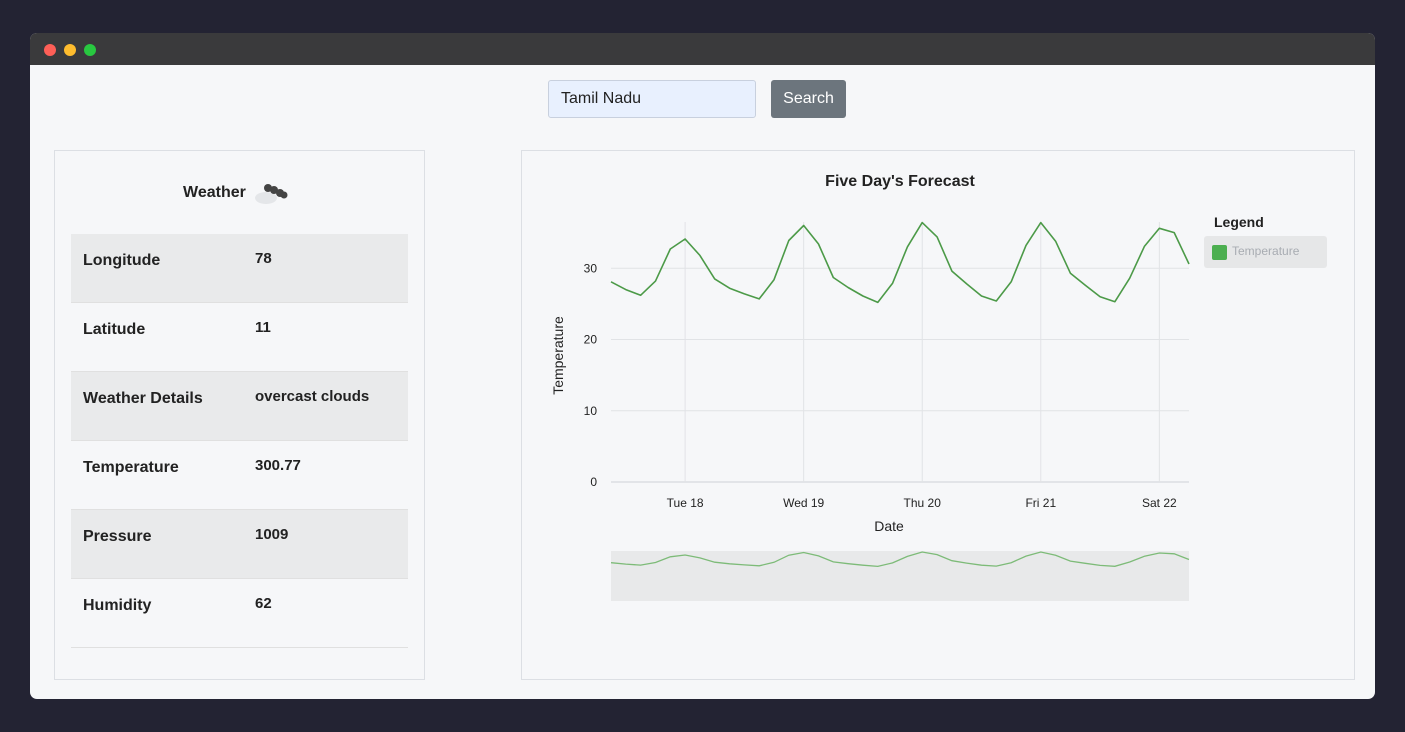 This screenshot has width=1405, height=732. Describe the element at coordinates (271, 194) in the screenshot. I see `overcast-clouds-icon` at that location.